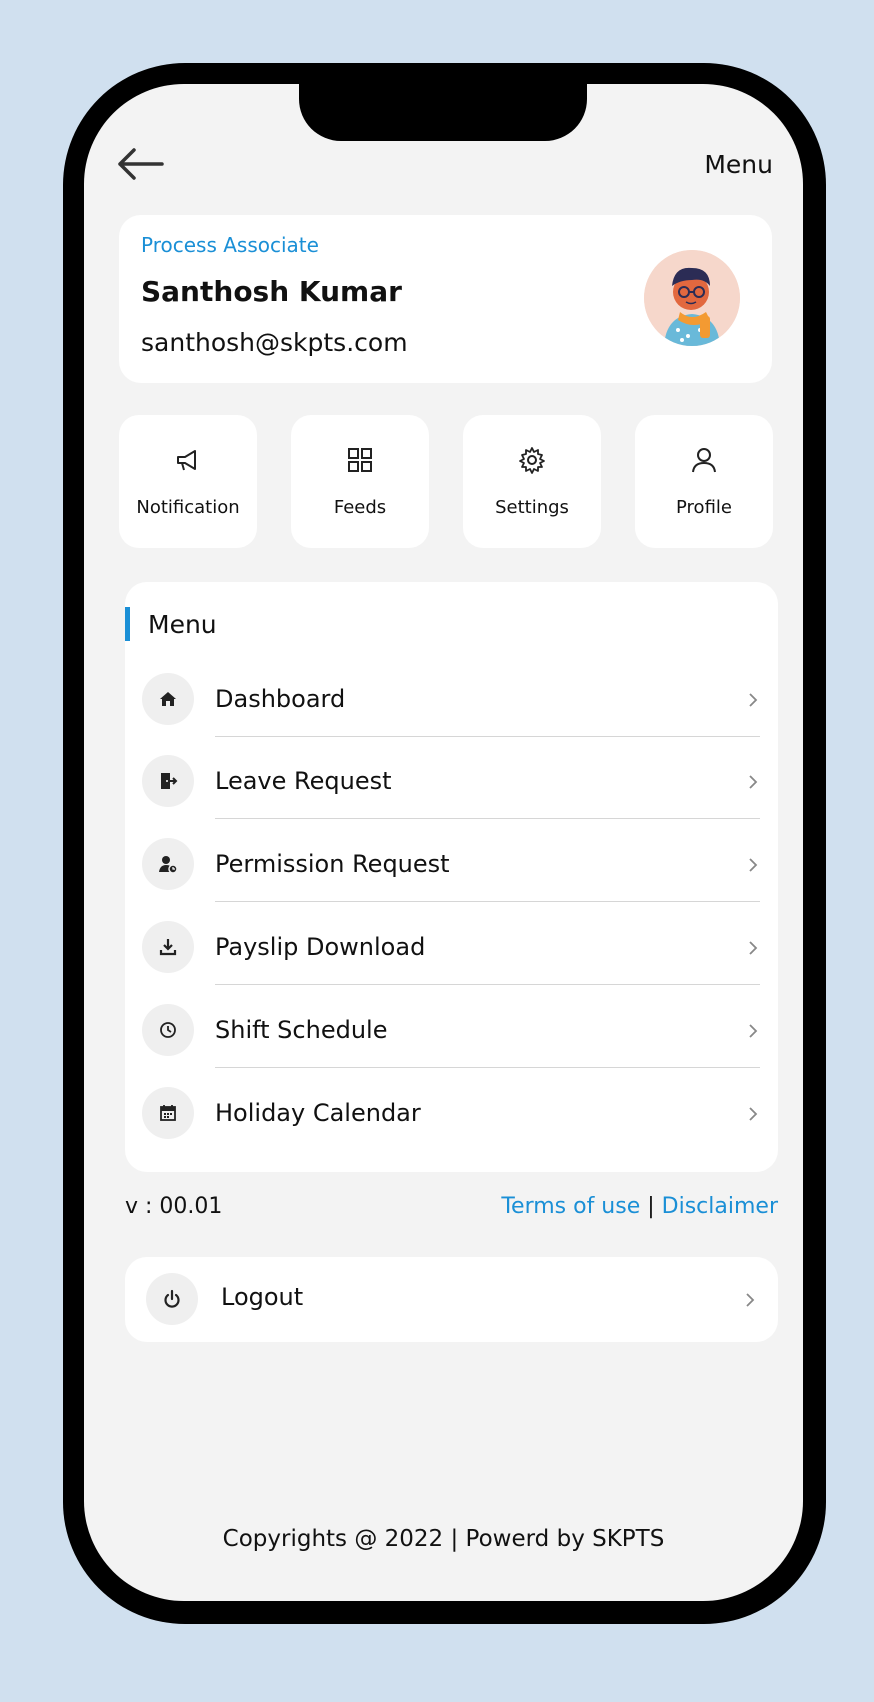  What do you see at coordinates (704, 460) in the screenshot?
I see `user-icon` at bounding box center [704, 460].